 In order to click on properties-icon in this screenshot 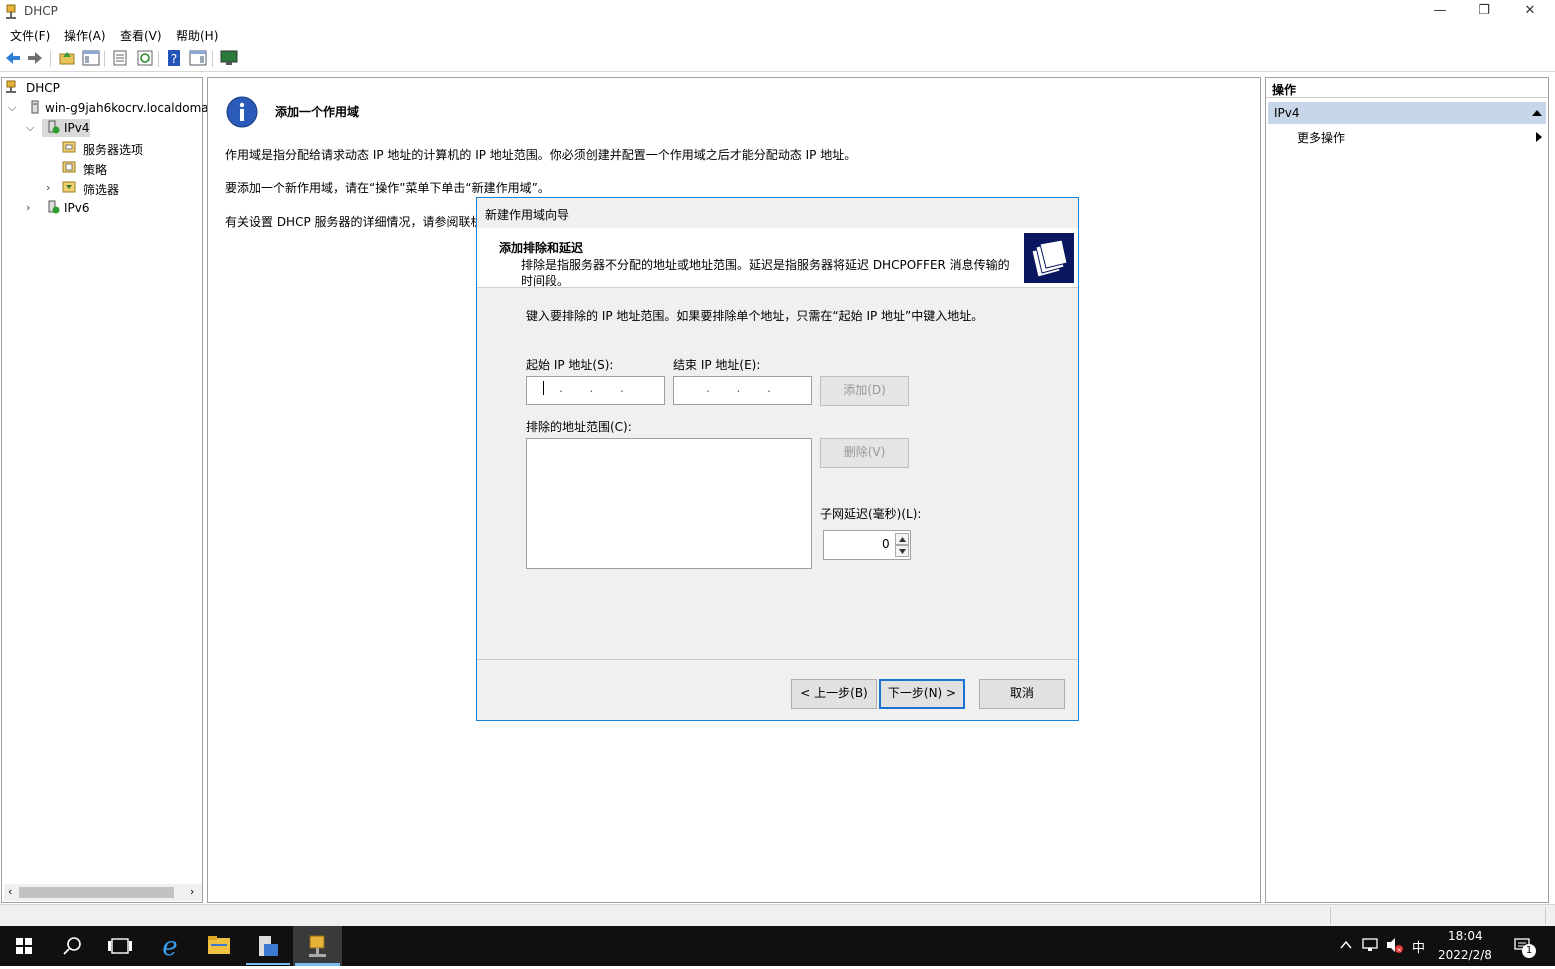, I will do `click(120, 58)`.